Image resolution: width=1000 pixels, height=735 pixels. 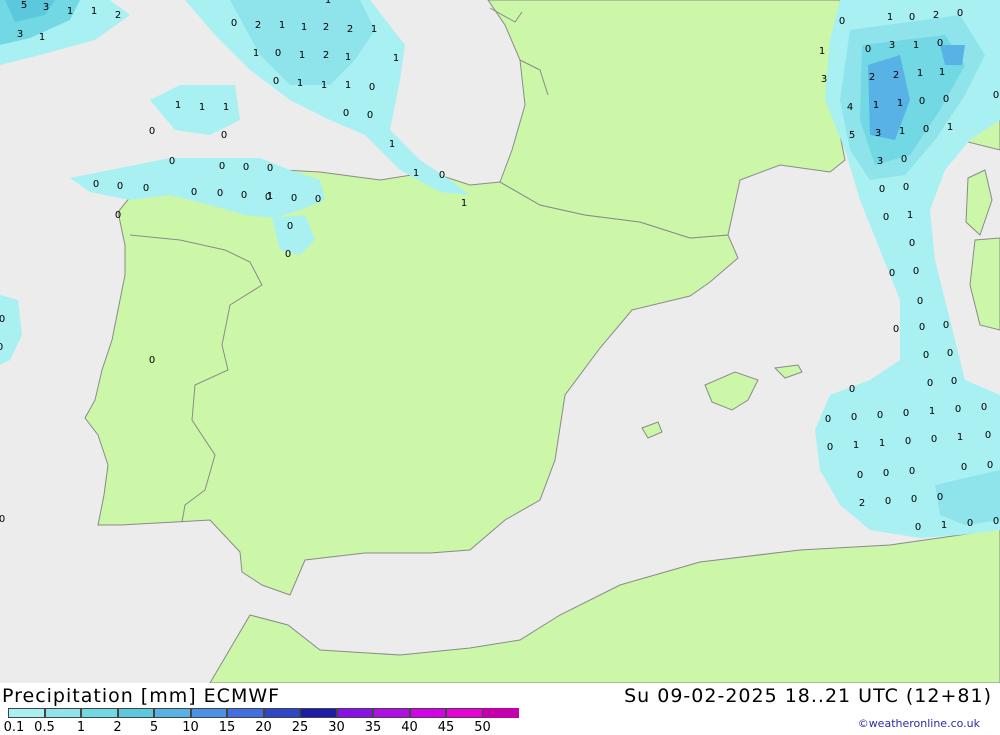 What do you see at coordinates (852, 135) in the screenshot?
I see `value-label: 5` at bounding box center [852, 135].